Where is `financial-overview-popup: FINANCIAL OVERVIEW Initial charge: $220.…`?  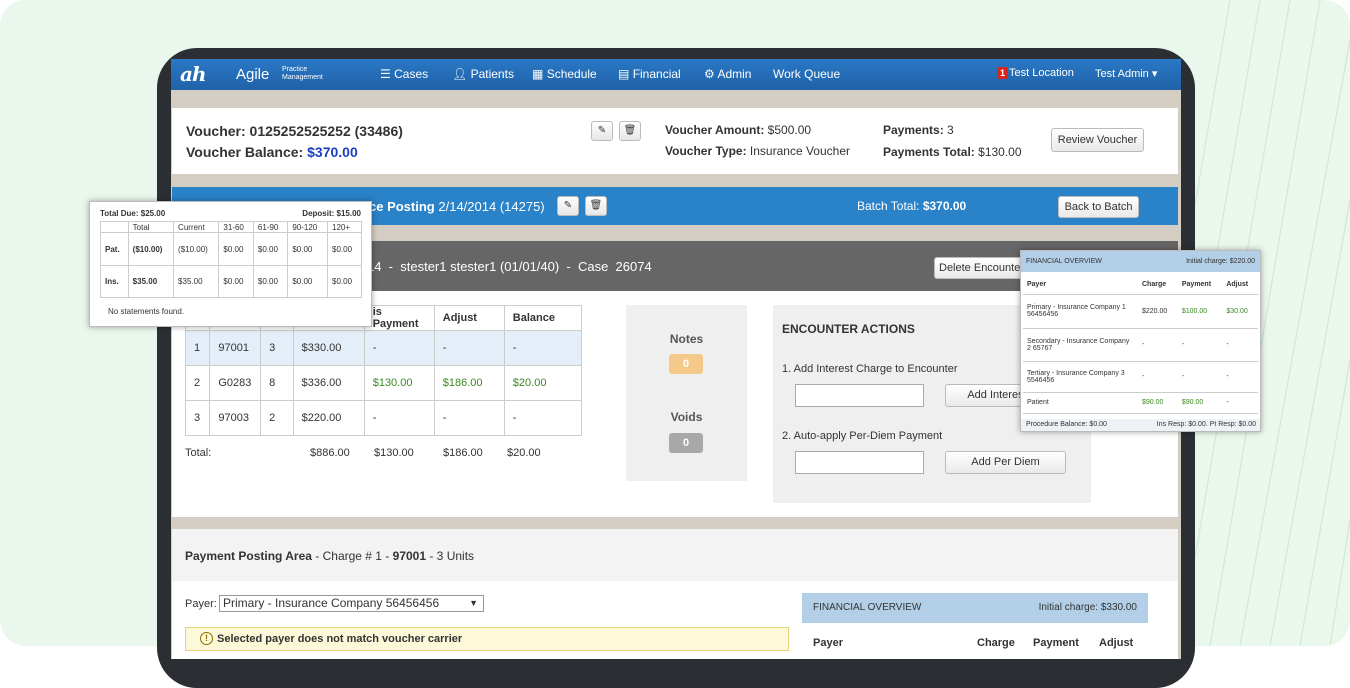 financial-overview-popup: FINANCIAL OVERVIEW Initial charge: $220.… is located at coordinates (1140, 341).